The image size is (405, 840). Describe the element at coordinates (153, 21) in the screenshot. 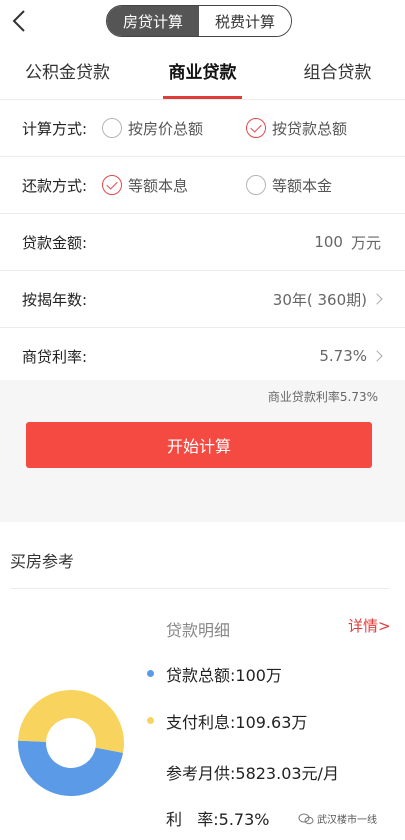

I see `segment-mortgage-calc: 房贷计算` at that location.